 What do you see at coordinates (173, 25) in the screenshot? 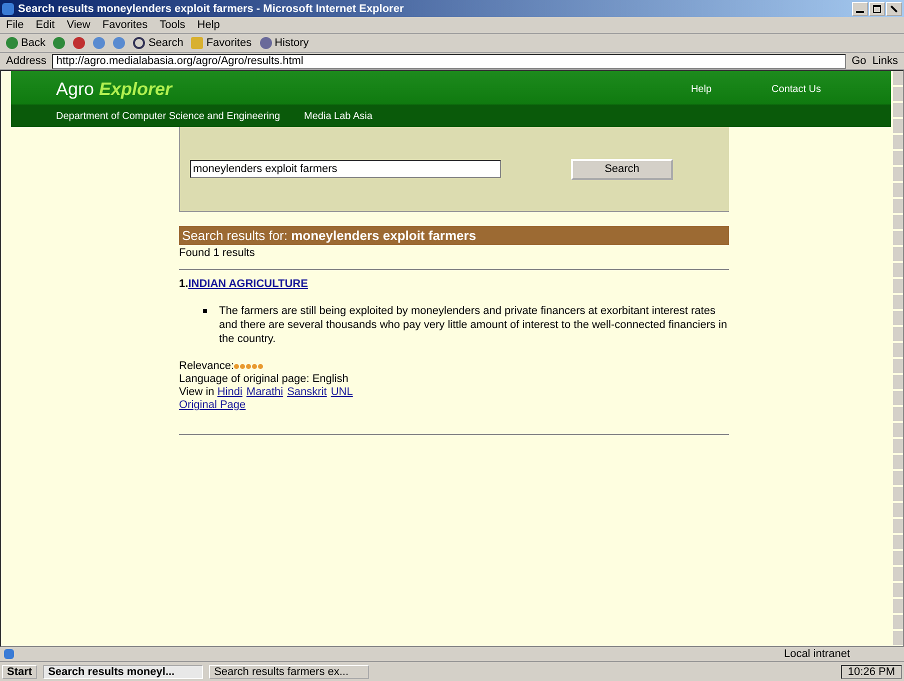
I see `menu-item: Tools` at bounding box center [173, 25].